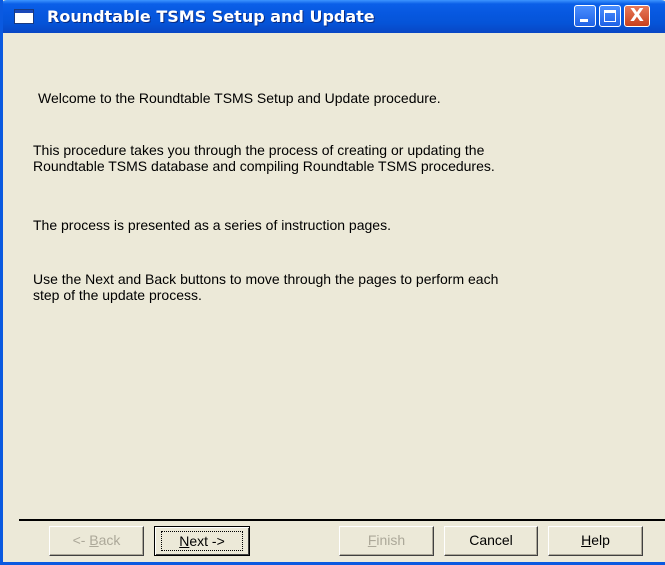 The image size is (665, 565). I want to click on window-title: Roundtable TSMS Setup and Update, so click(211, 16).